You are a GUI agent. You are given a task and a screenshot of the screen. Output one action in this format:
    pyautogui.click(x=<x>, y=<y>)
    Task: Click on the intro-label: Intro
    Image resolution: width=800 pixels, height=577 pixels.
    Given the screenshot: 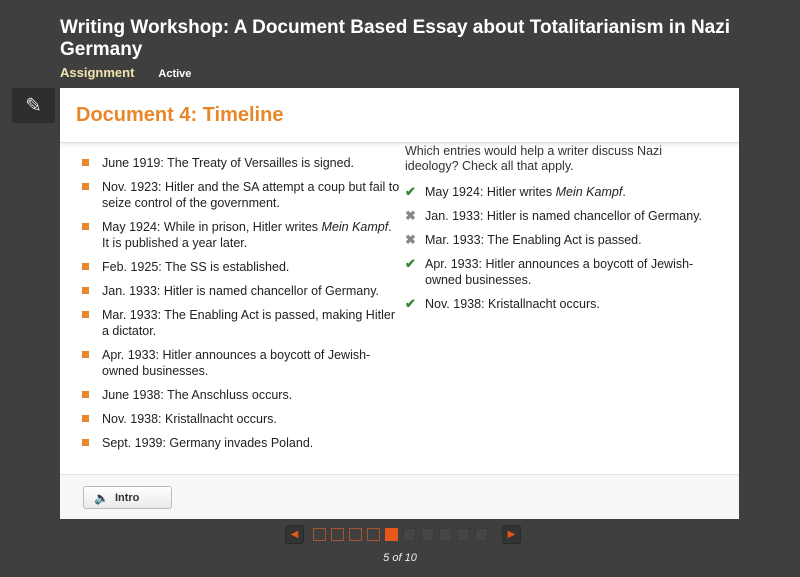 What is the action you would take?
    pyautogui.click(x=127, y=497)
    